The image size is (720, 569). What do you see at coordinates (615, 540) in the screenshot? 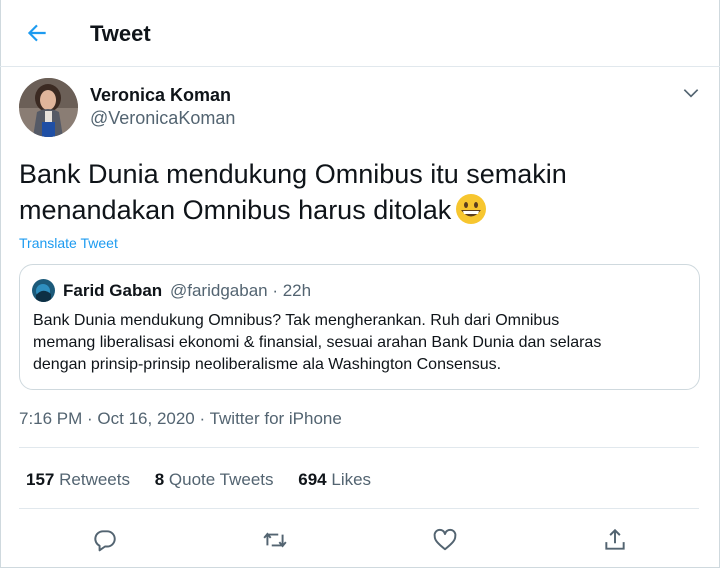
I see `share-icon` at bounding box center [615, 540].